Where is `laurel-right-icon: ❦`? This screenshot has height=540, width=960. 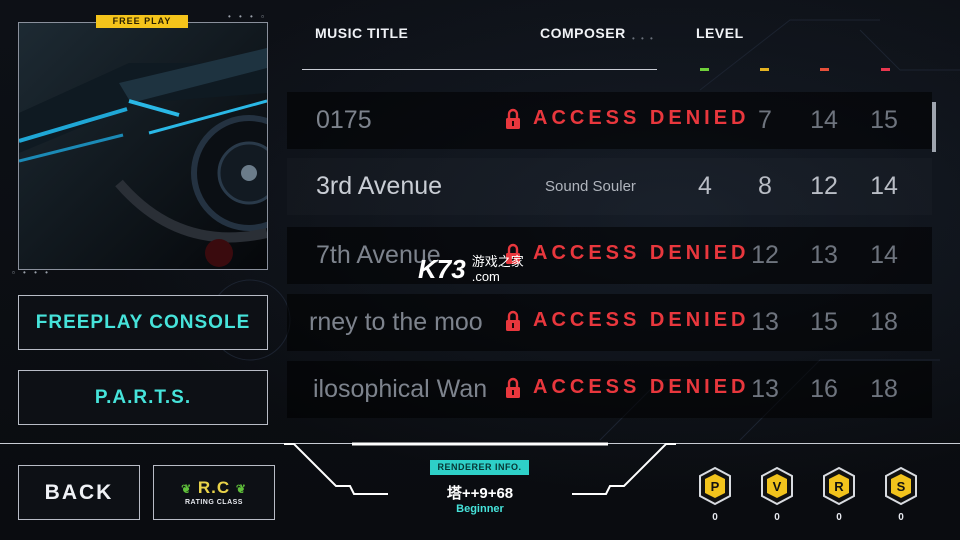
laurel-right-icon: ❦ is located at coordinates (241, 489).